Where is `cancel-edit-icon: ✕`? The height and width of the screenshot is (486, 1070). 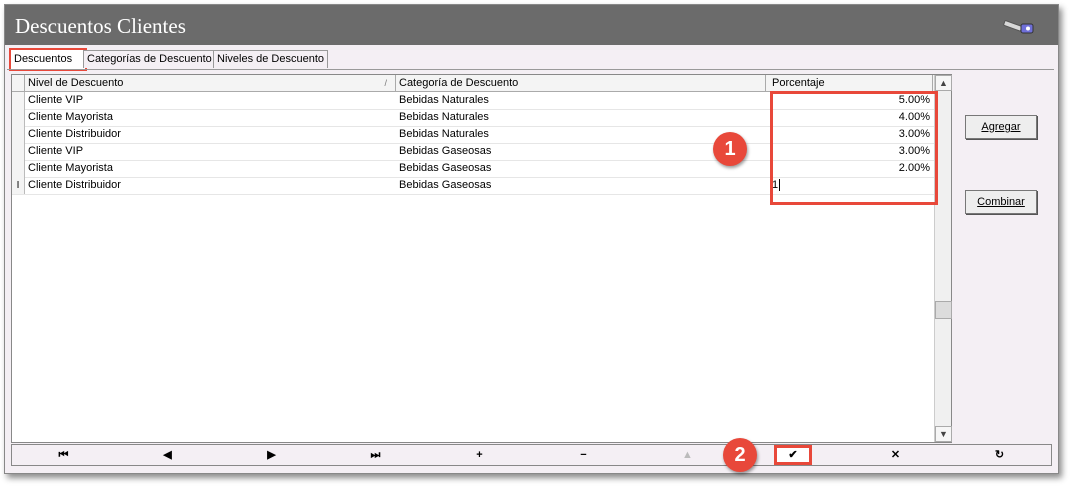
cancel-edit-icon: ✕ is located at coordinates (895, 455).